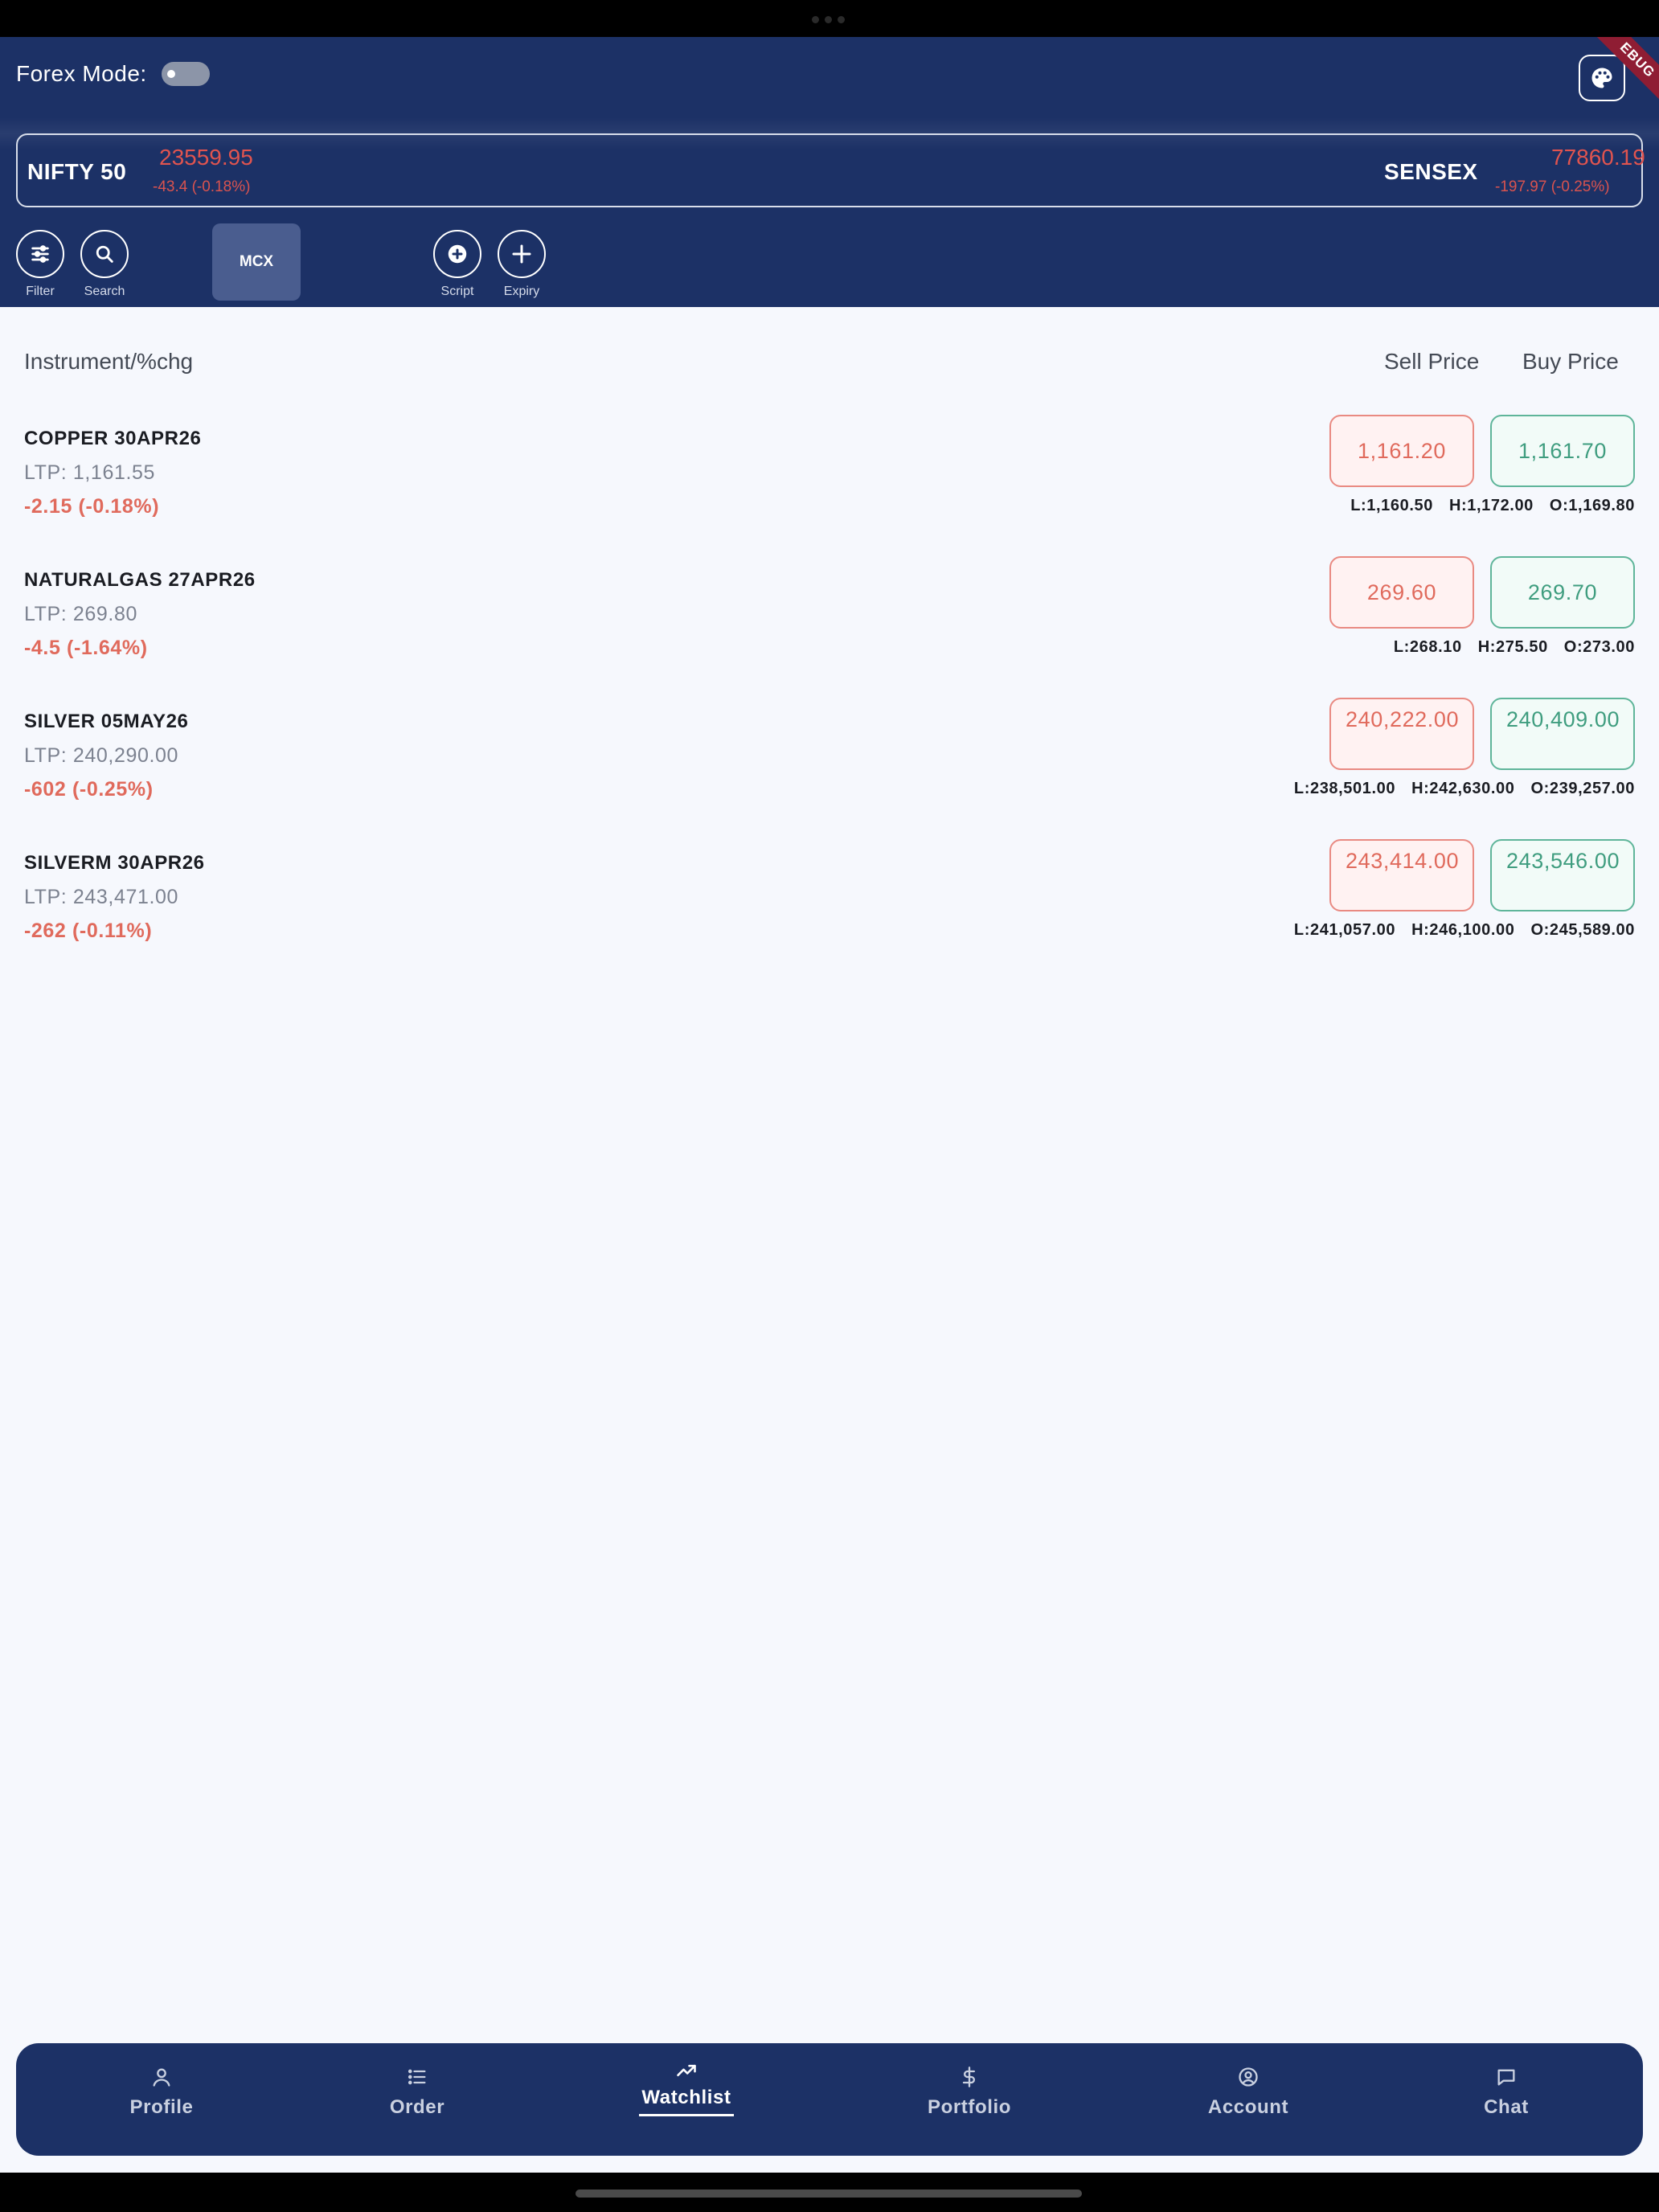 Image resolution: width=1659 pixels, height=2212 pixels. I want to click on buy-price-button: 269.70, so click(1562, 592).